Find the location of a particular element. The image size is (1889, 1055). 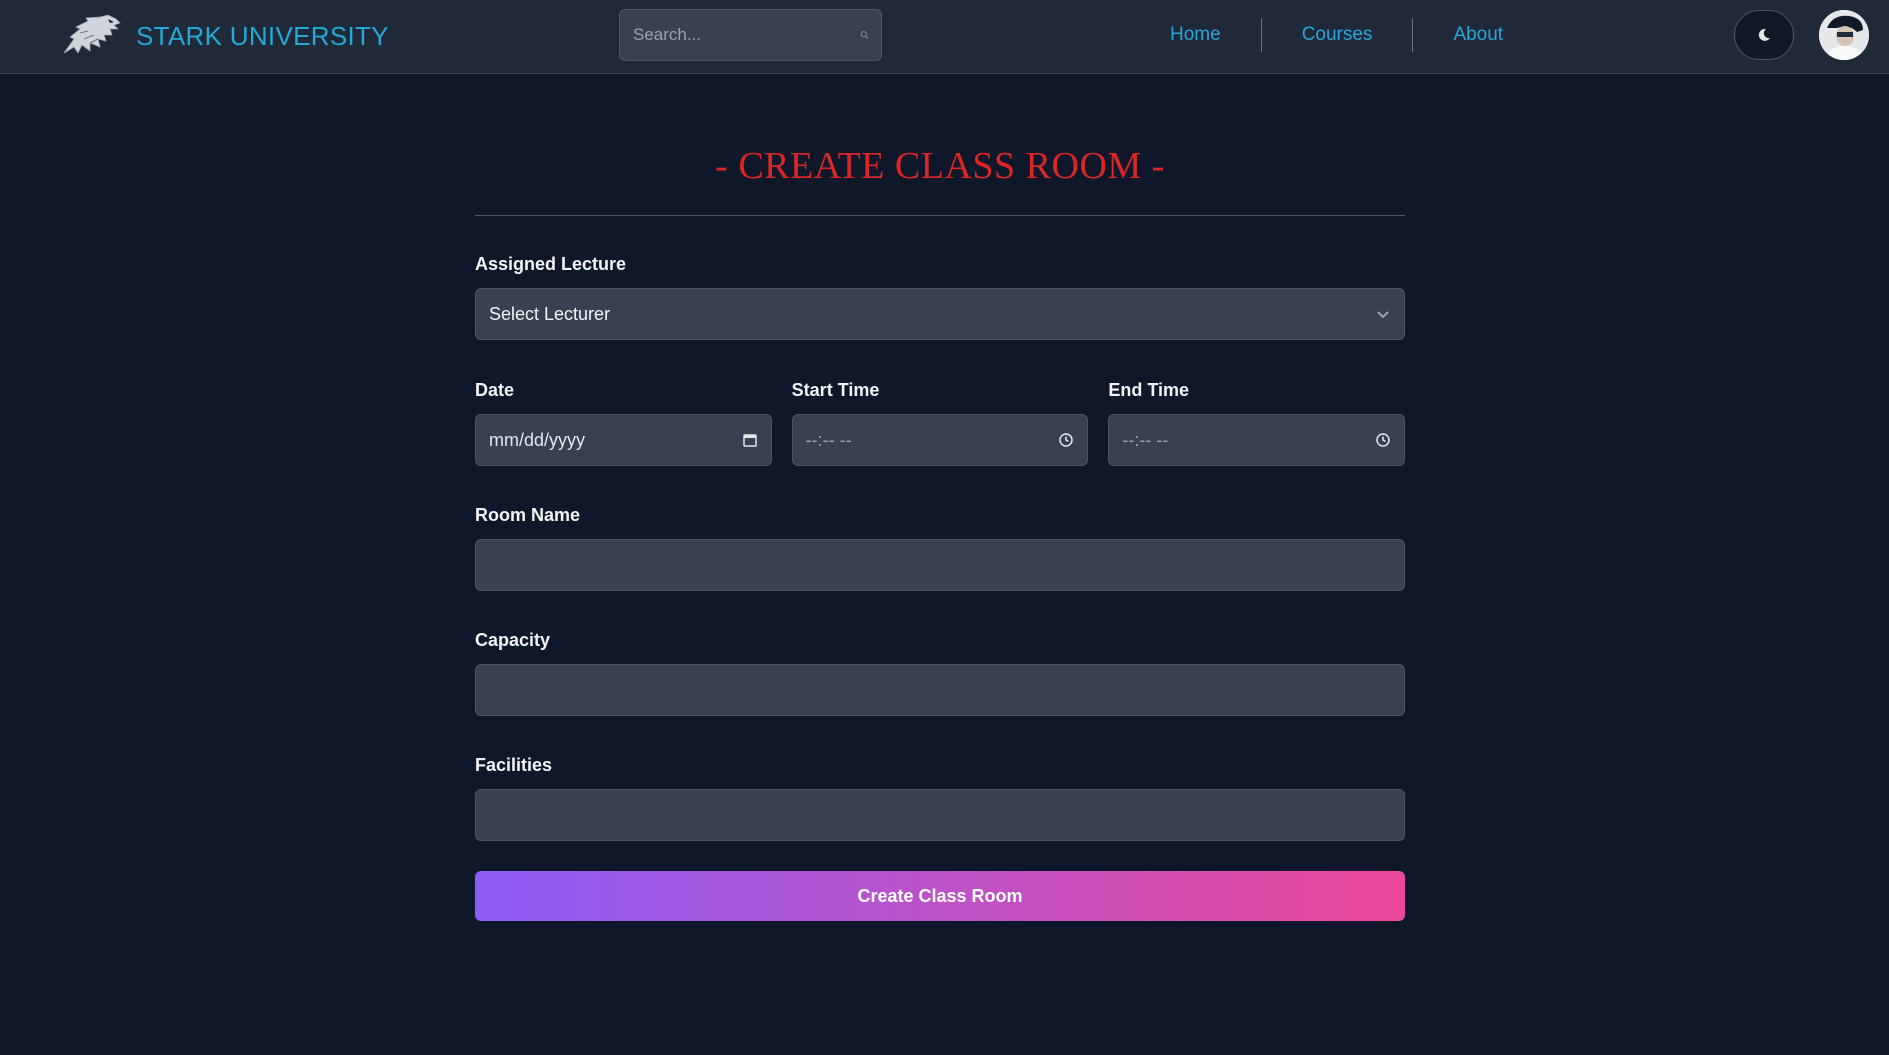

end-time-field: --:-- -- is located at coordinates (1257, 440).